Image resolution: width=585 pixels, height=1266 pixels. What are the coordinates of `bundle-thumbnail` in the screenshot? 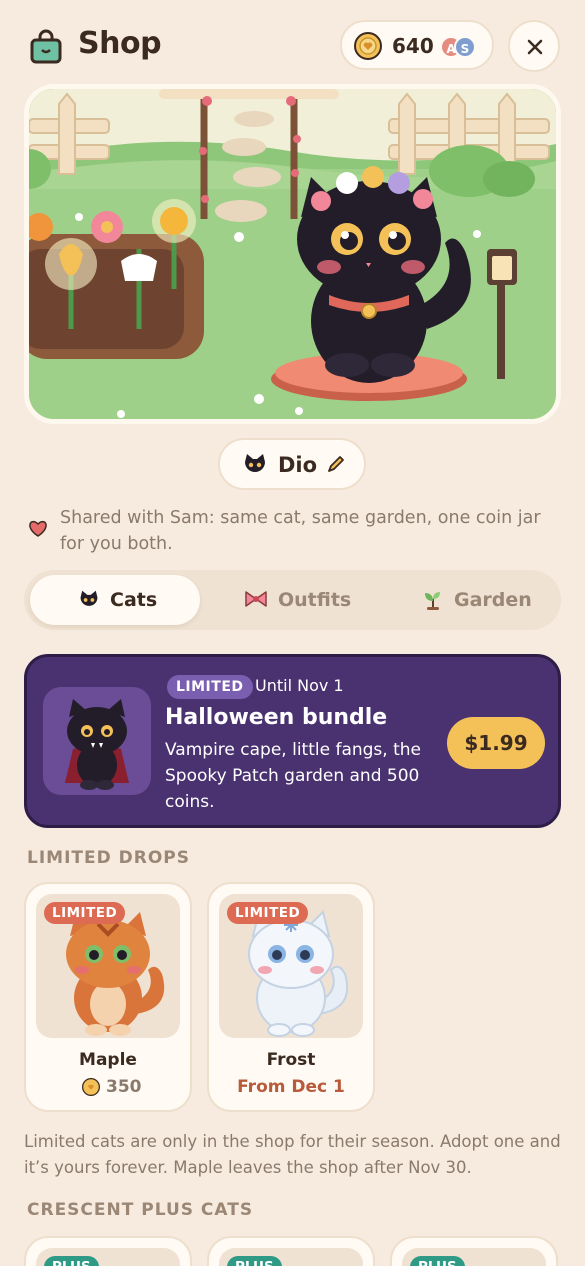 It's located at (97, 741).